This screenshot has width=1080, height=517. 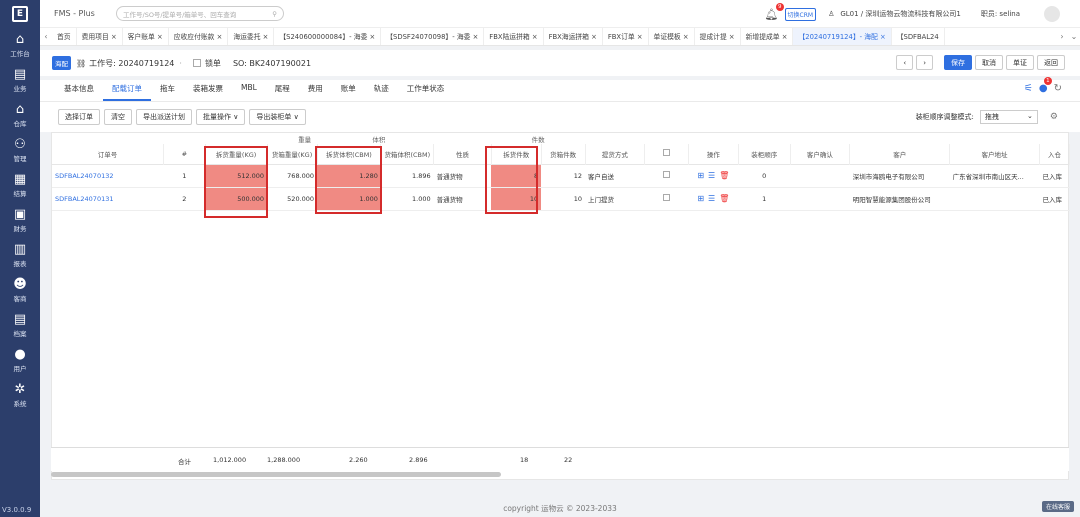 I want to click on page-tab: 海运委托 ×, so click(x=251, y=36).